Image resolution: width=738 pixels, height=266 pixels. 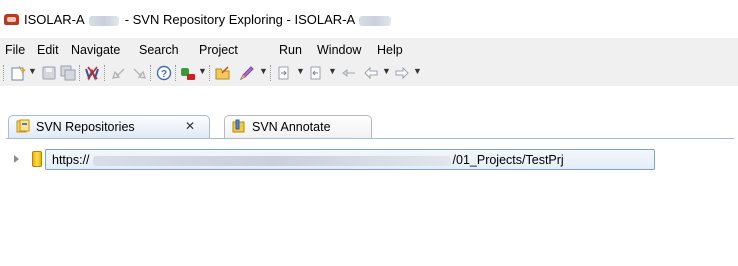 What do you see at coordinates (188, 73) in the screenshot?
I see `svn-checkout-icon` at bounding box center [188, 73].